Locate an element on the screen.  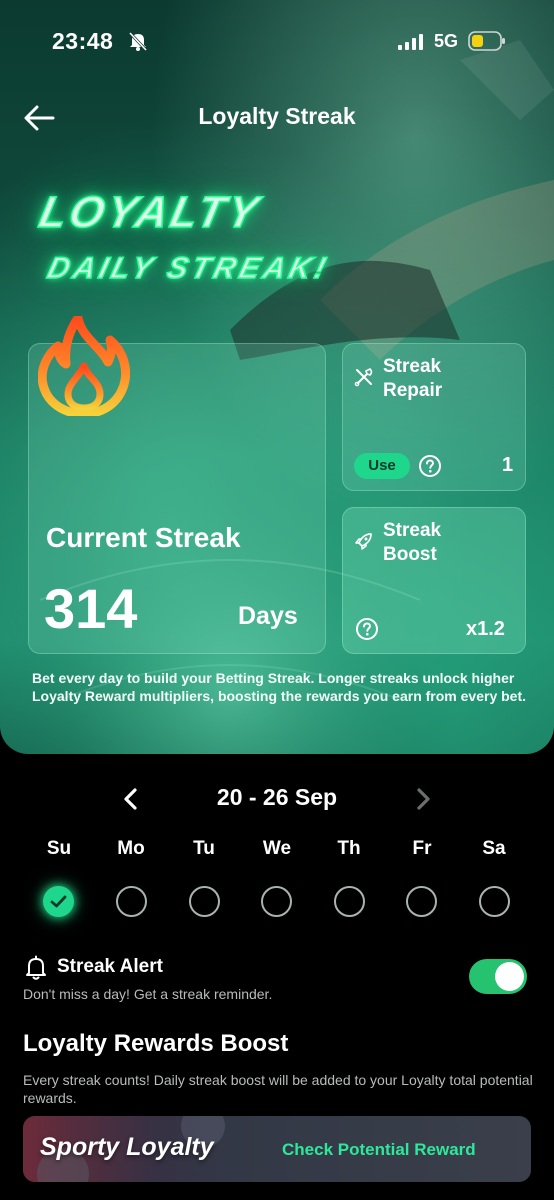
day-label-tu: Tu is located at coordinates (204, 848).